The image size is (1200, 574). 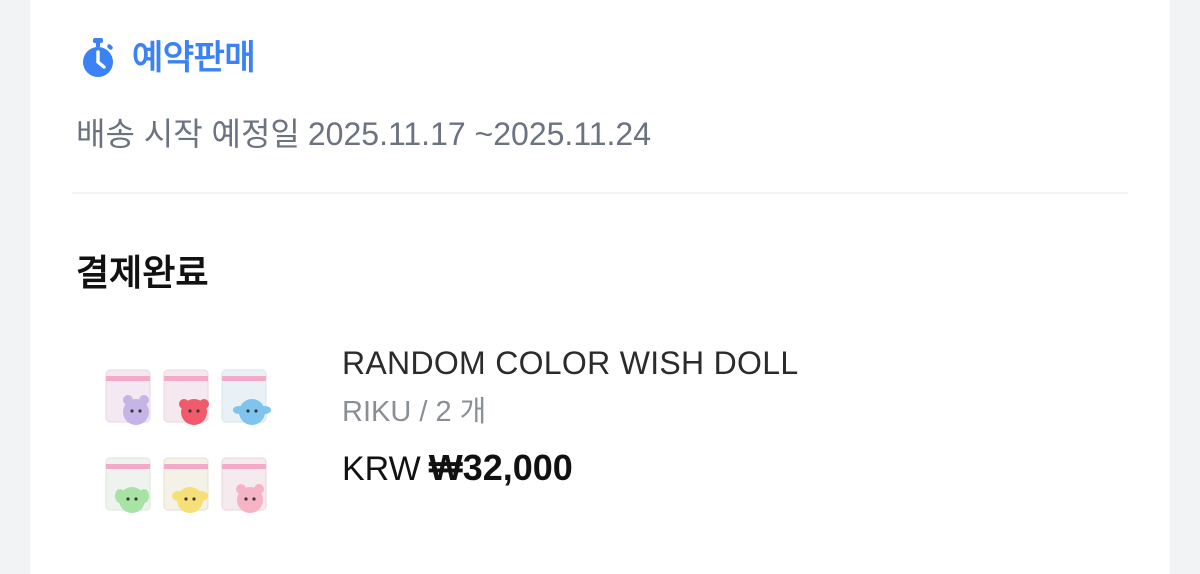 I want to click on product-option: RIKU / 2 개, so click(x=414, y=412).